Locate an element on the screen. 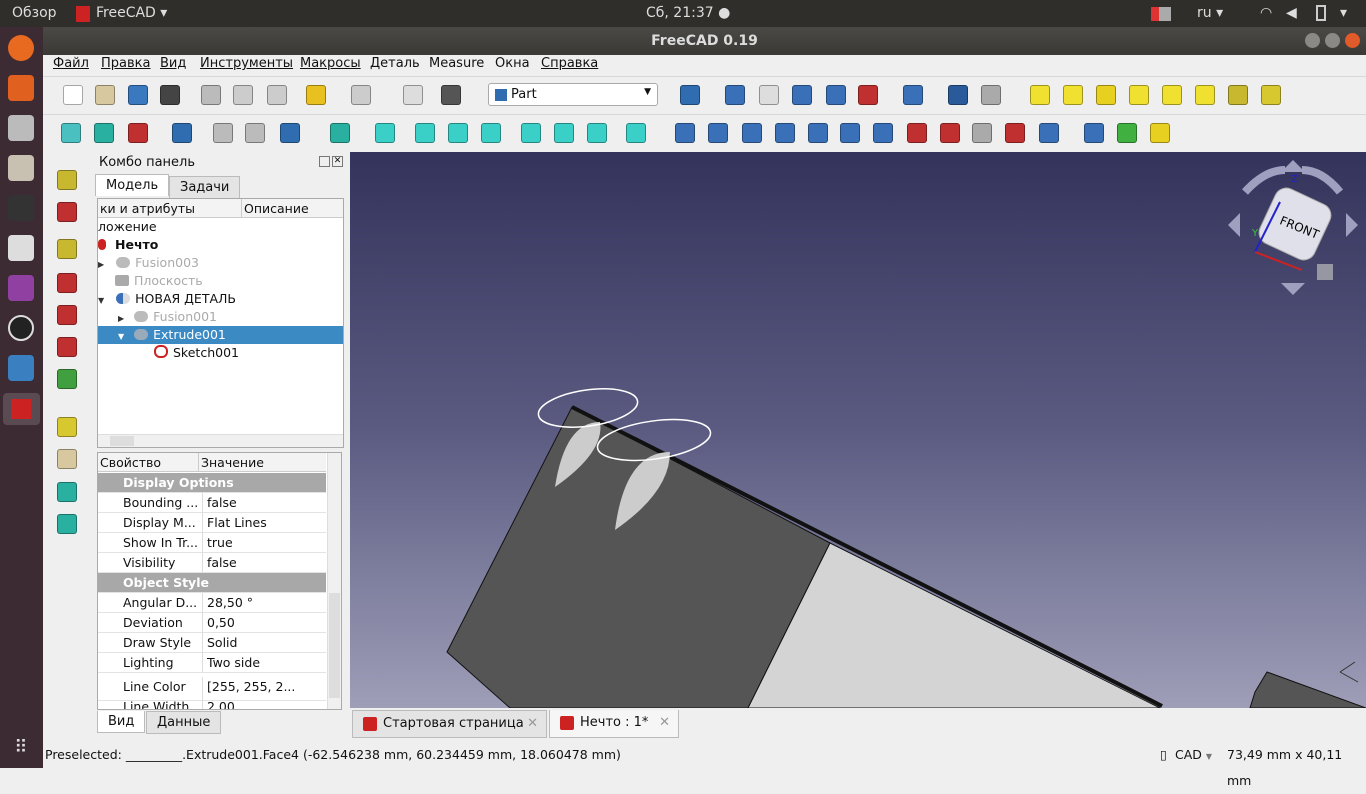  tab-tasks: Задачи is located at coordinates (205, 187).